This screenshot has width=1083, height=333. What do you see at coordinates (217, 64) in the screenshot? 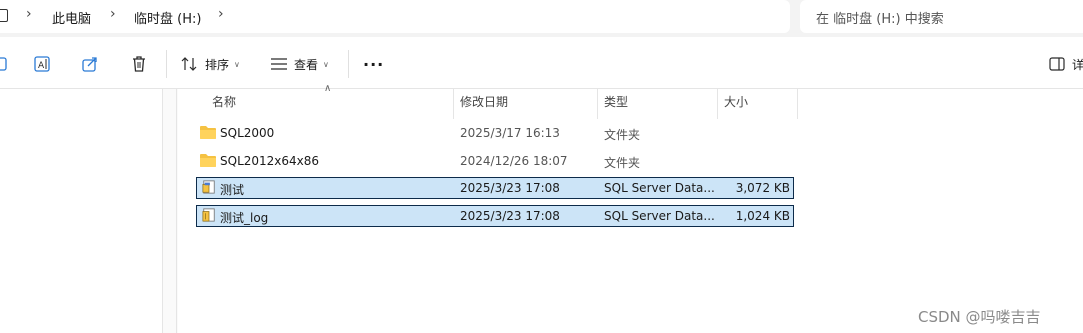
I see `sort-label: 排序` at bounding box center [217, 64].